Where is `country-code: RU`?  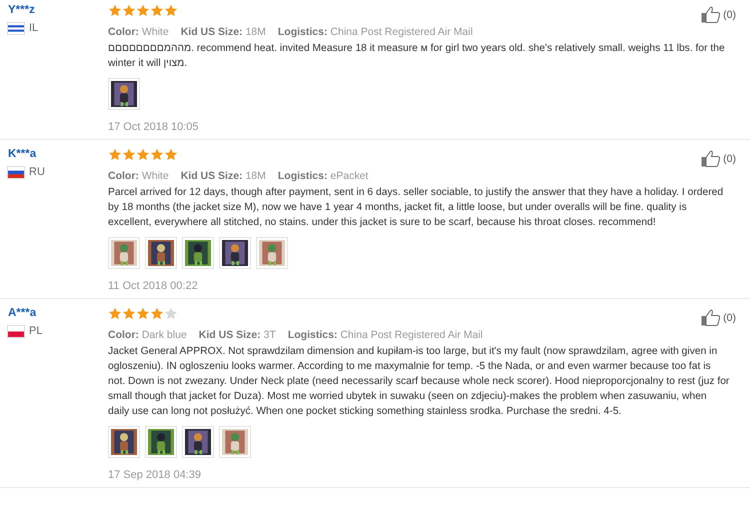
country-code: RU is located at coordinates (37, 172).